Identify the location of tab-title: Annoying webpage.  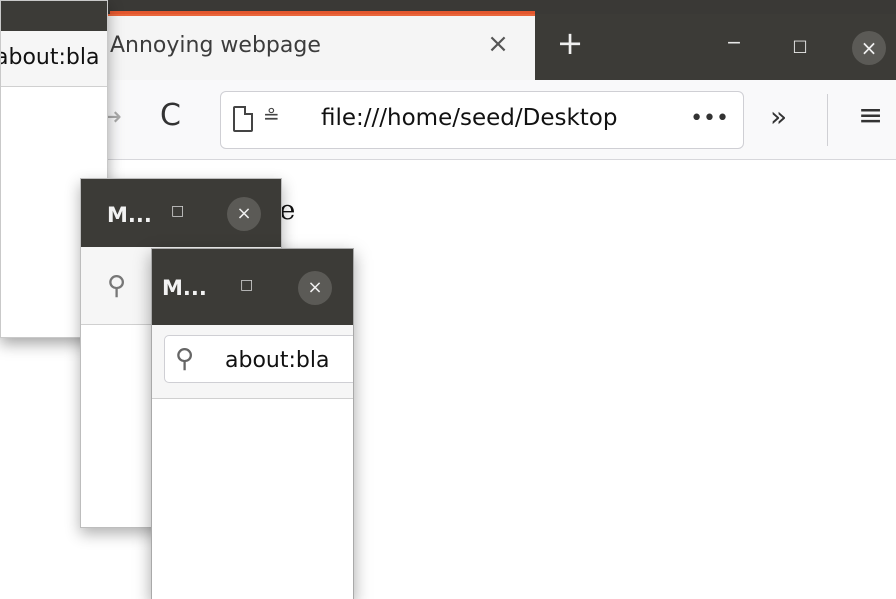
(215, 45).